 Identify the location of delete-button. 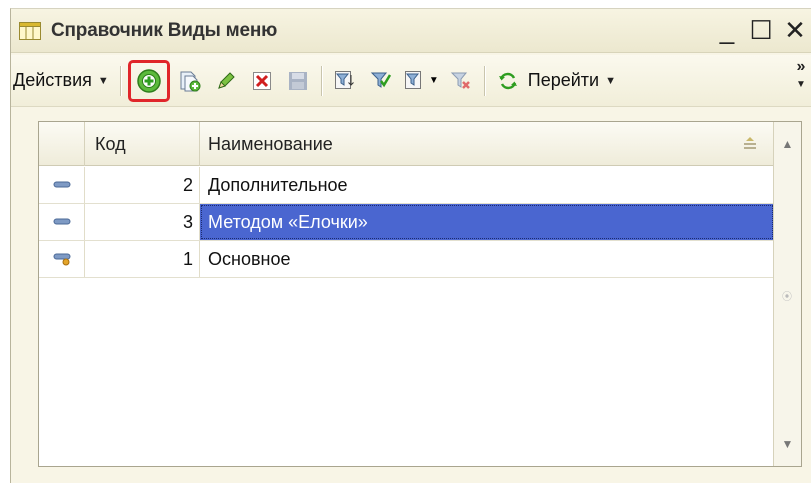
(262, 81).